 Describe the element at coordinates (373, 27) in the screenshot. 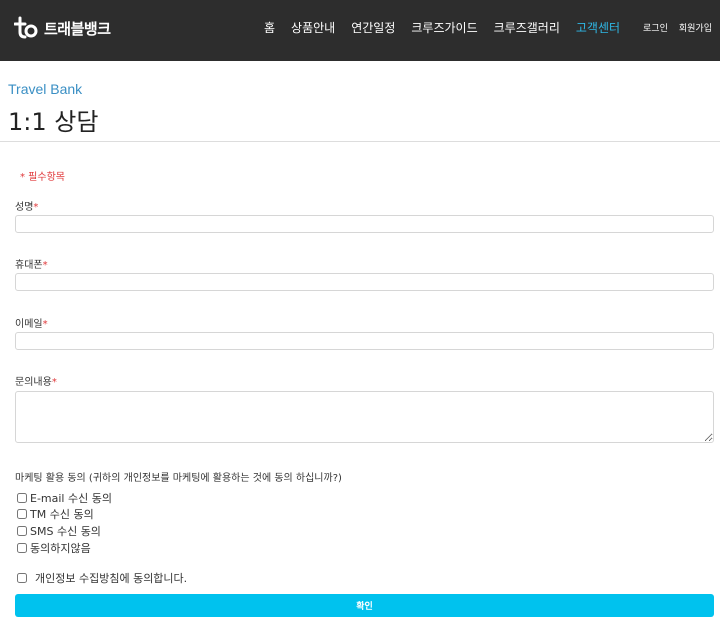

I see `nav-annual-schedule: 연간일정` at that location.